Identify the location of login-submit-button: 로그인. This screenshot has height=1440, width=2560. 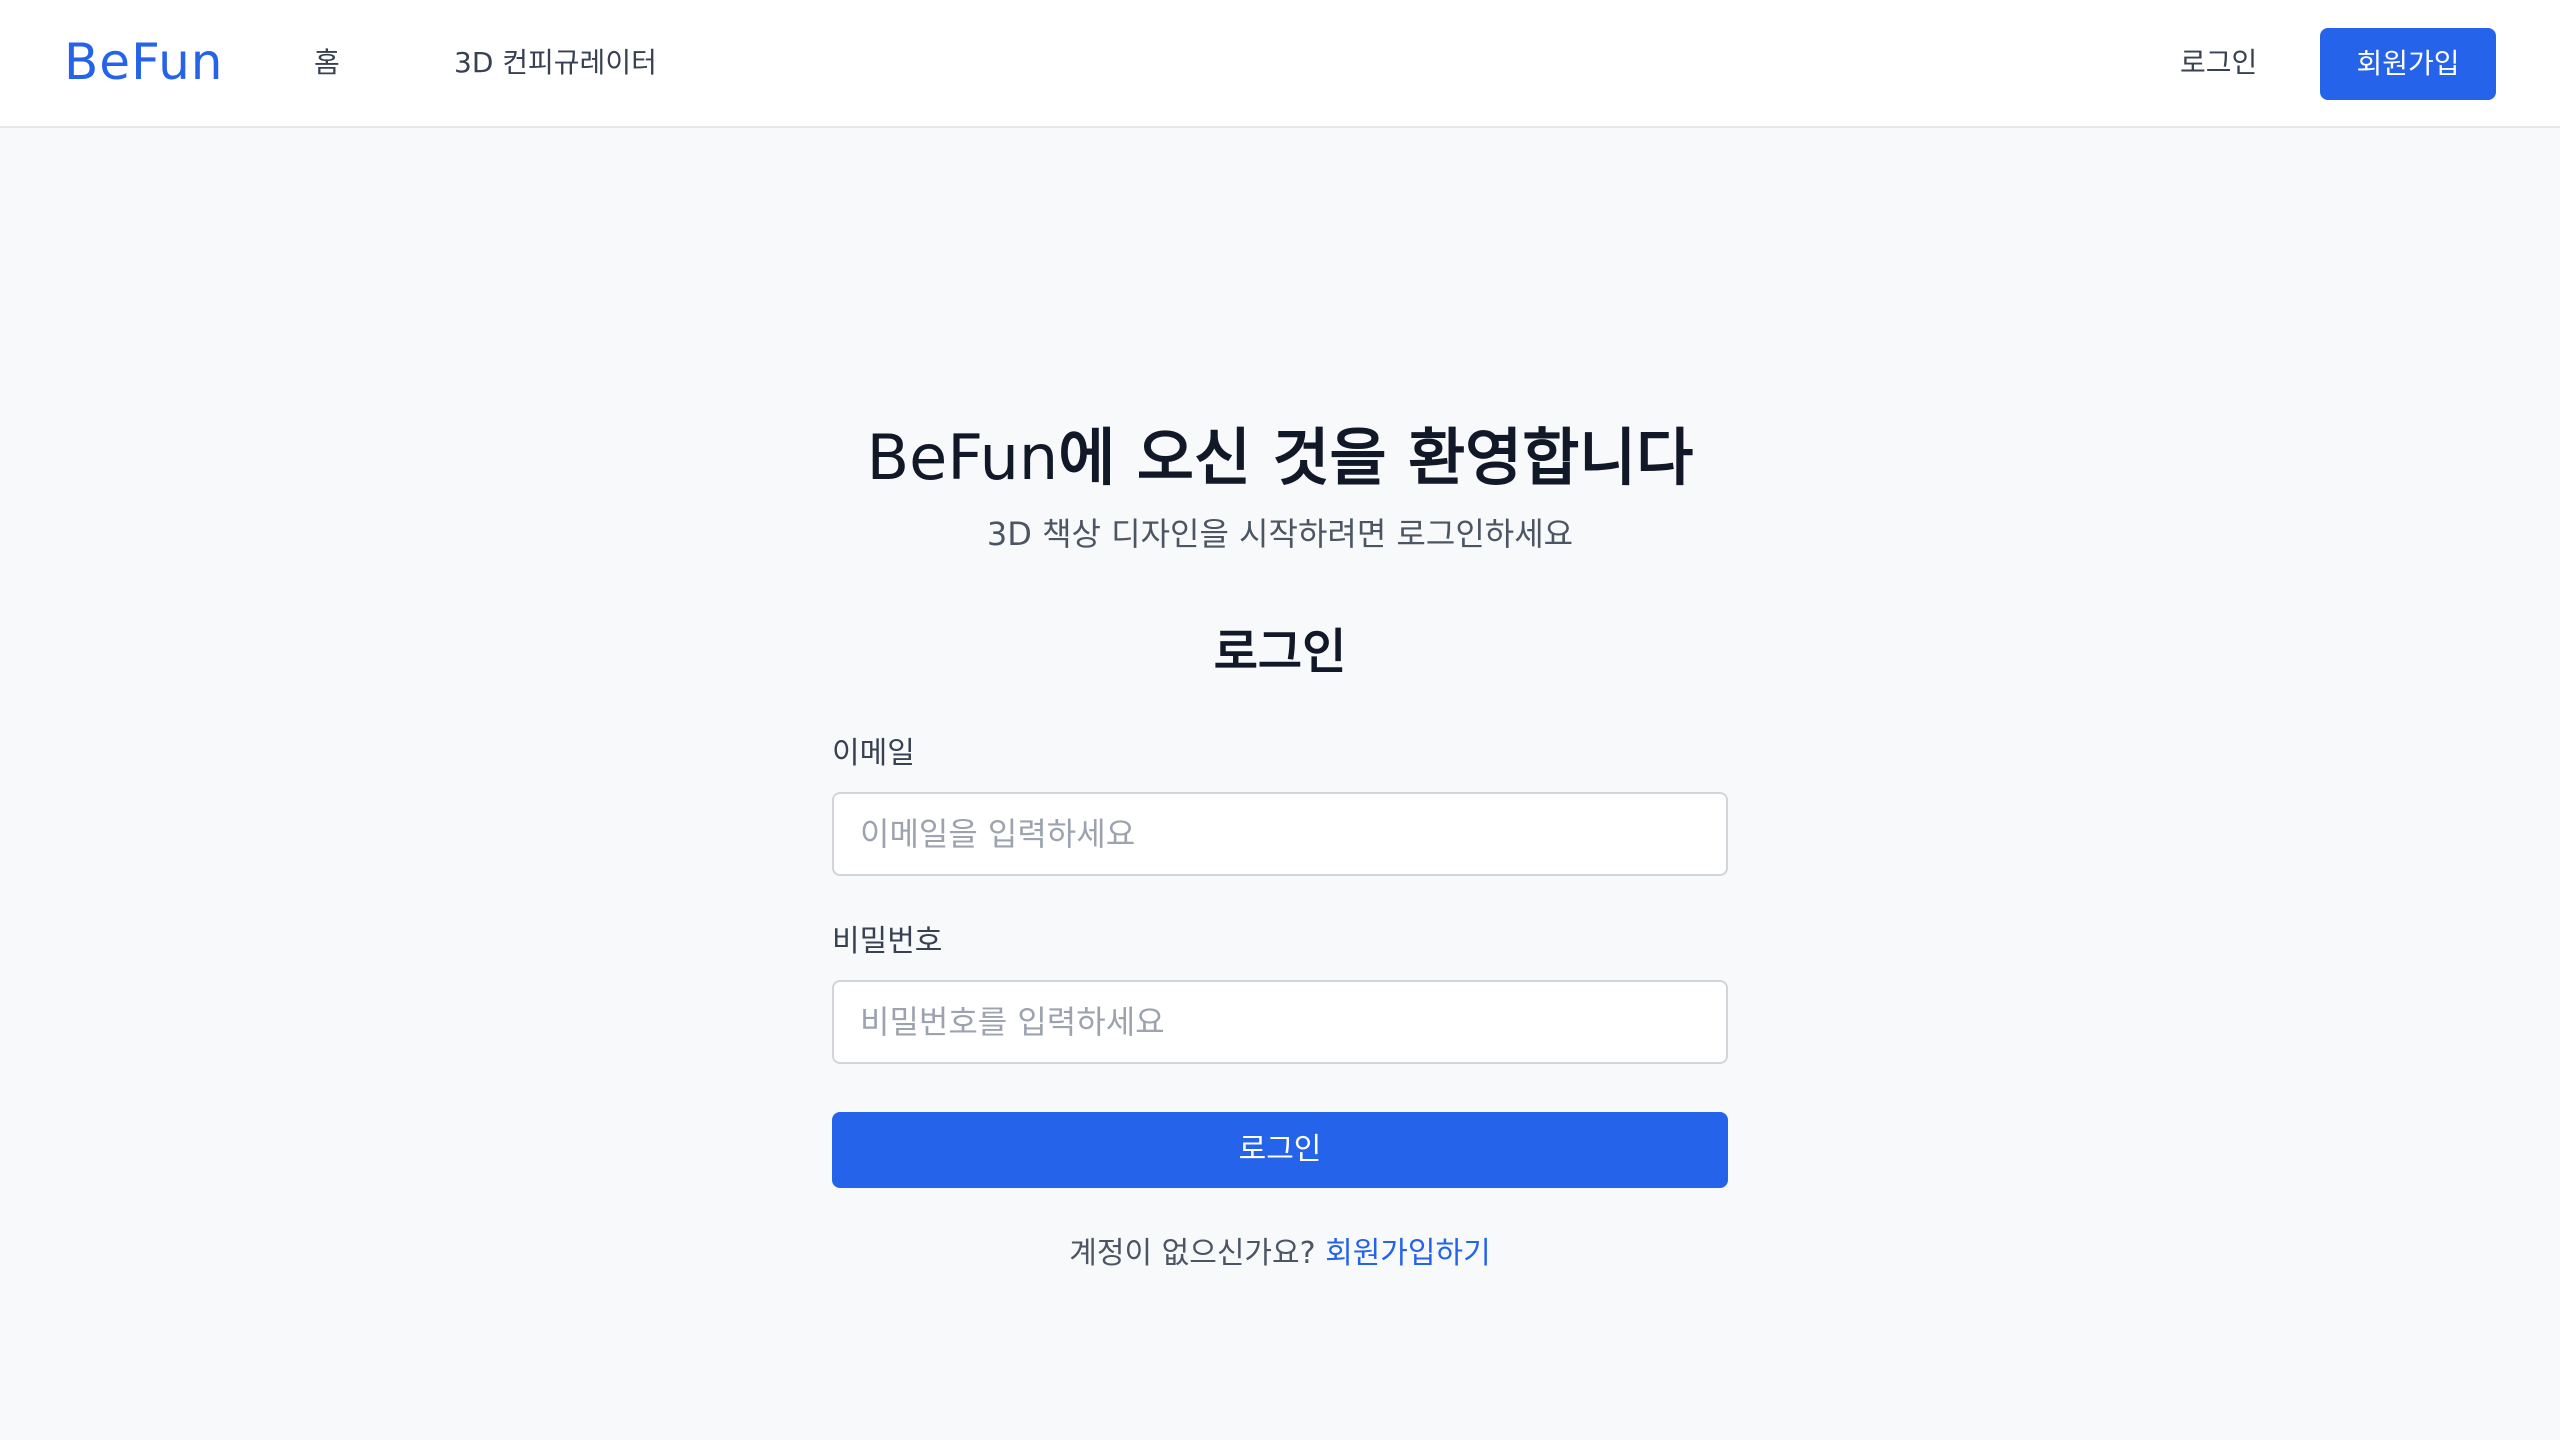
(1280, 1150).